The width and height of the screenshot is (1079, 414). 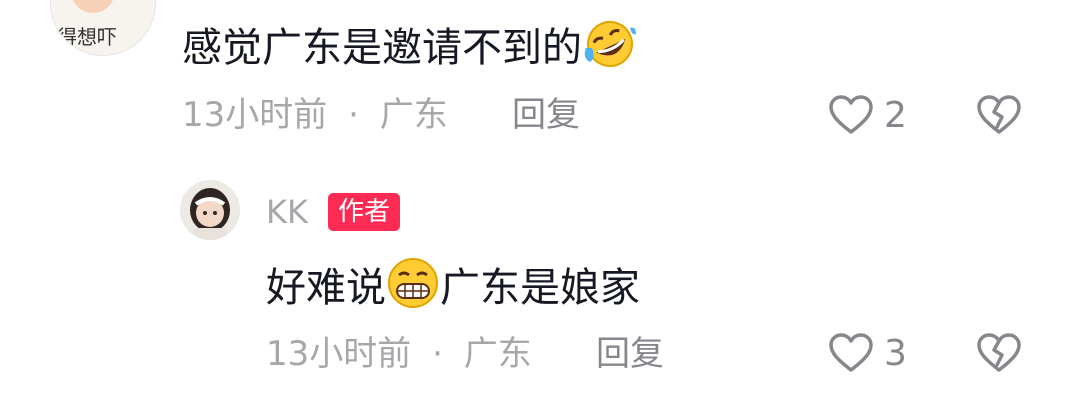 I want to click on rolling-laughing-emoji, so click(x=610, y=49).